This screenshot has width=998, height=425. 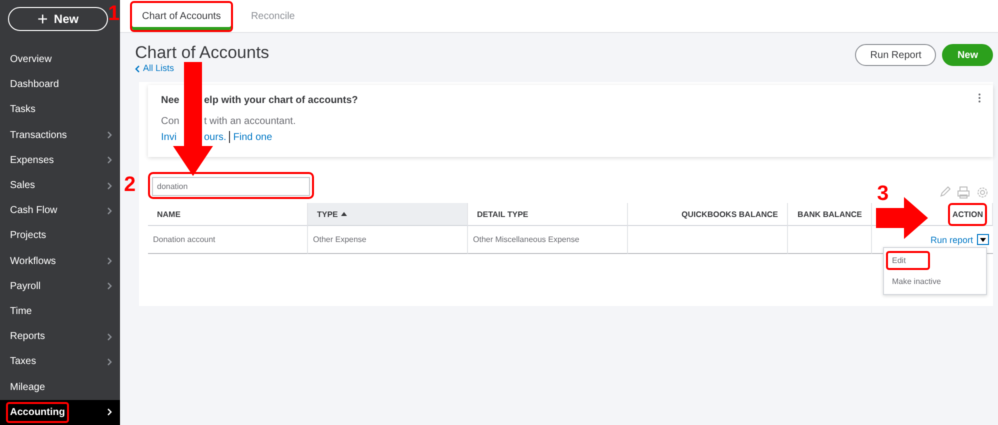 What do you see at coordinates (548, 214) in the screenshot?
I see `column-header: DETAIL TYPE` at bounding box center [548, 214].